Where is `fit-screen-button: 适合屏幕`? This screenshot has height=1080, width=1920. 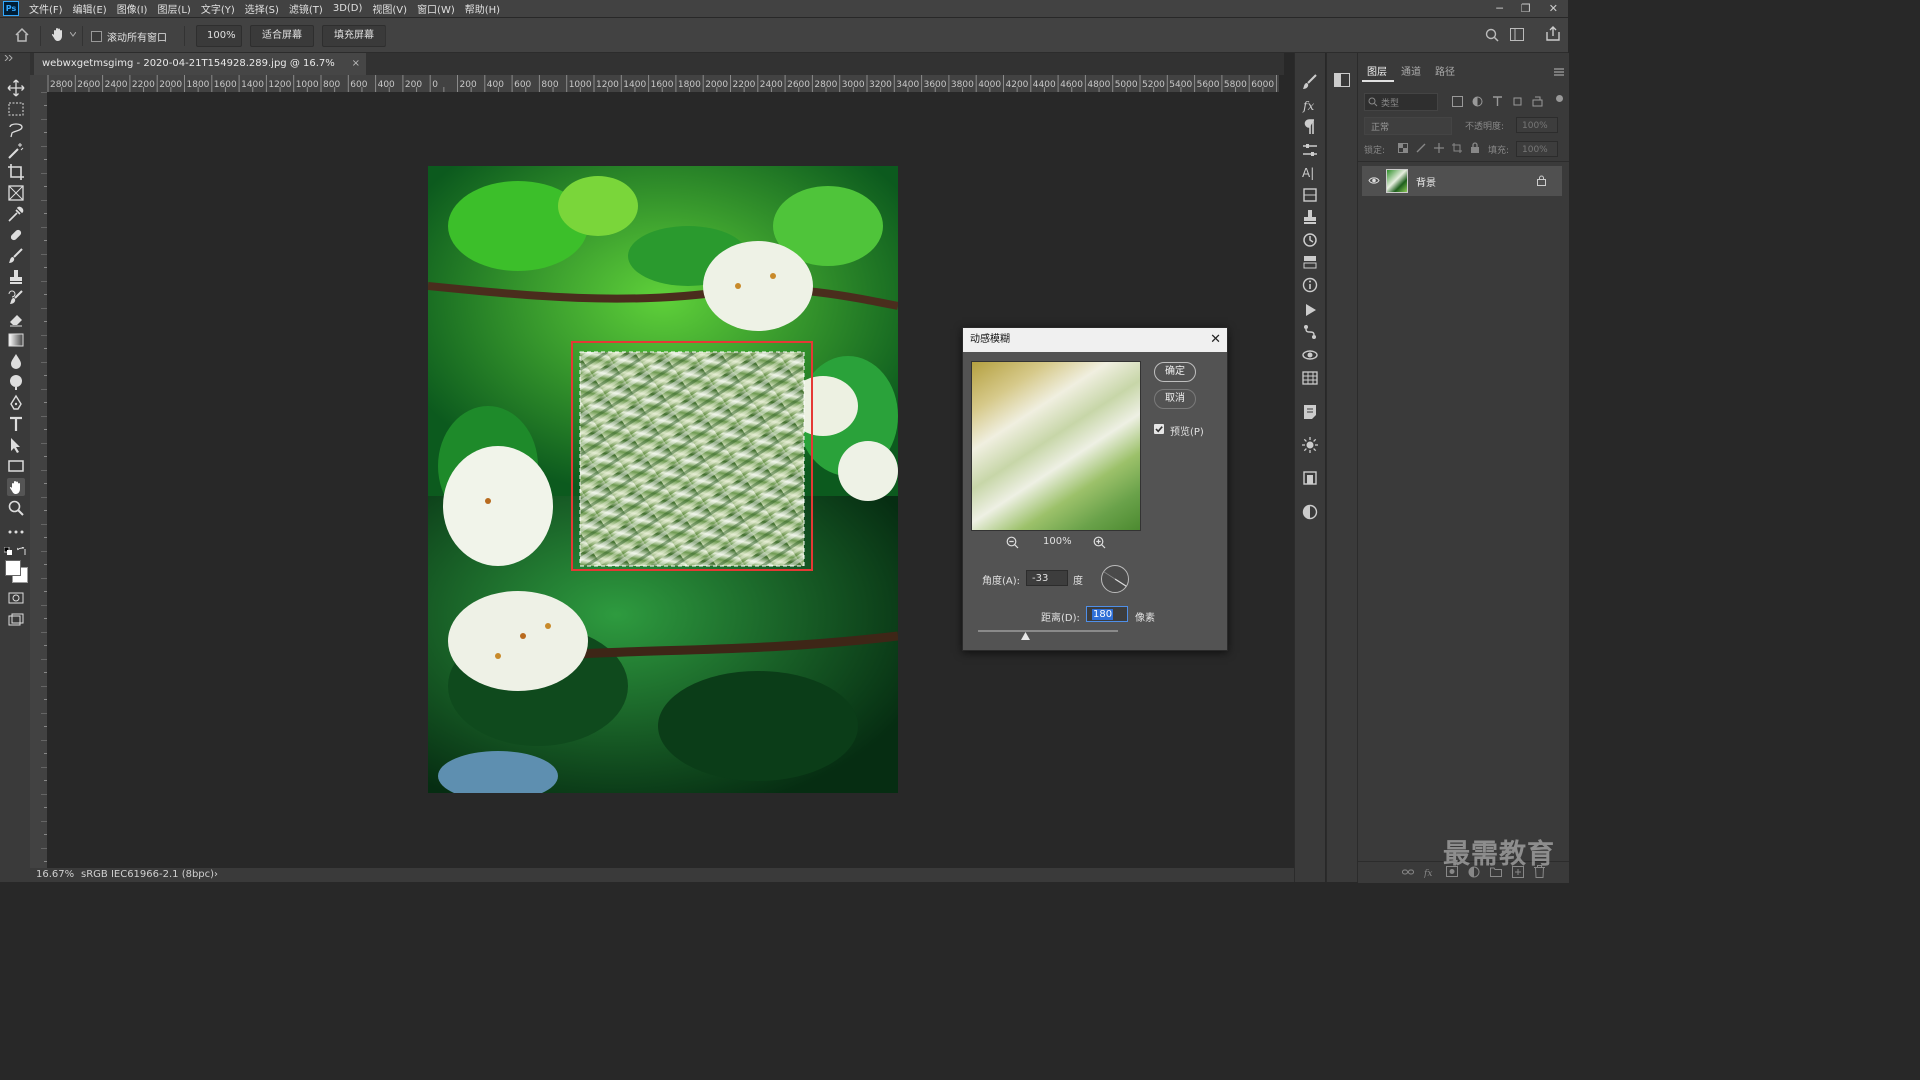
fit-screen-button: 适合屏幕 is located at coordinates (282, 36).